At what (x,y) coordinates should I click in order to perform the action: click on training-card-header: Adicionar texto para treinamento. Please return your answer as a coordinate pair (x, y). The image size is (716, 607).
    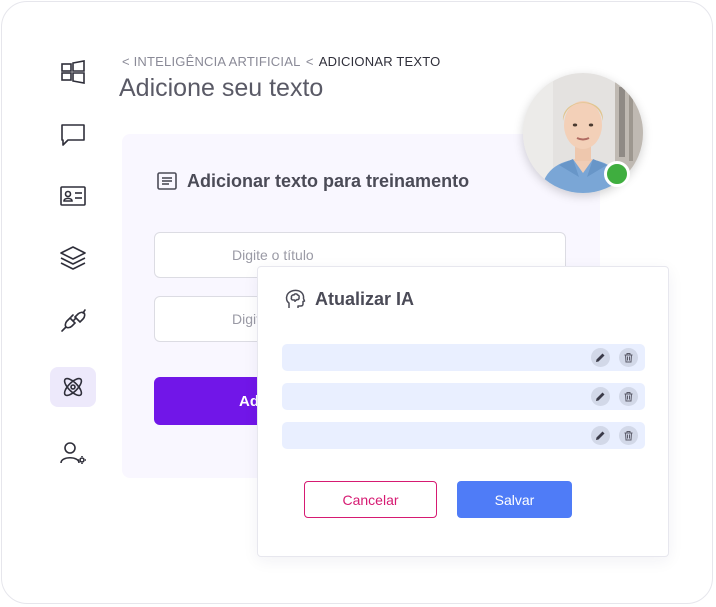
    Looking at the image, I should click on (312, 181).